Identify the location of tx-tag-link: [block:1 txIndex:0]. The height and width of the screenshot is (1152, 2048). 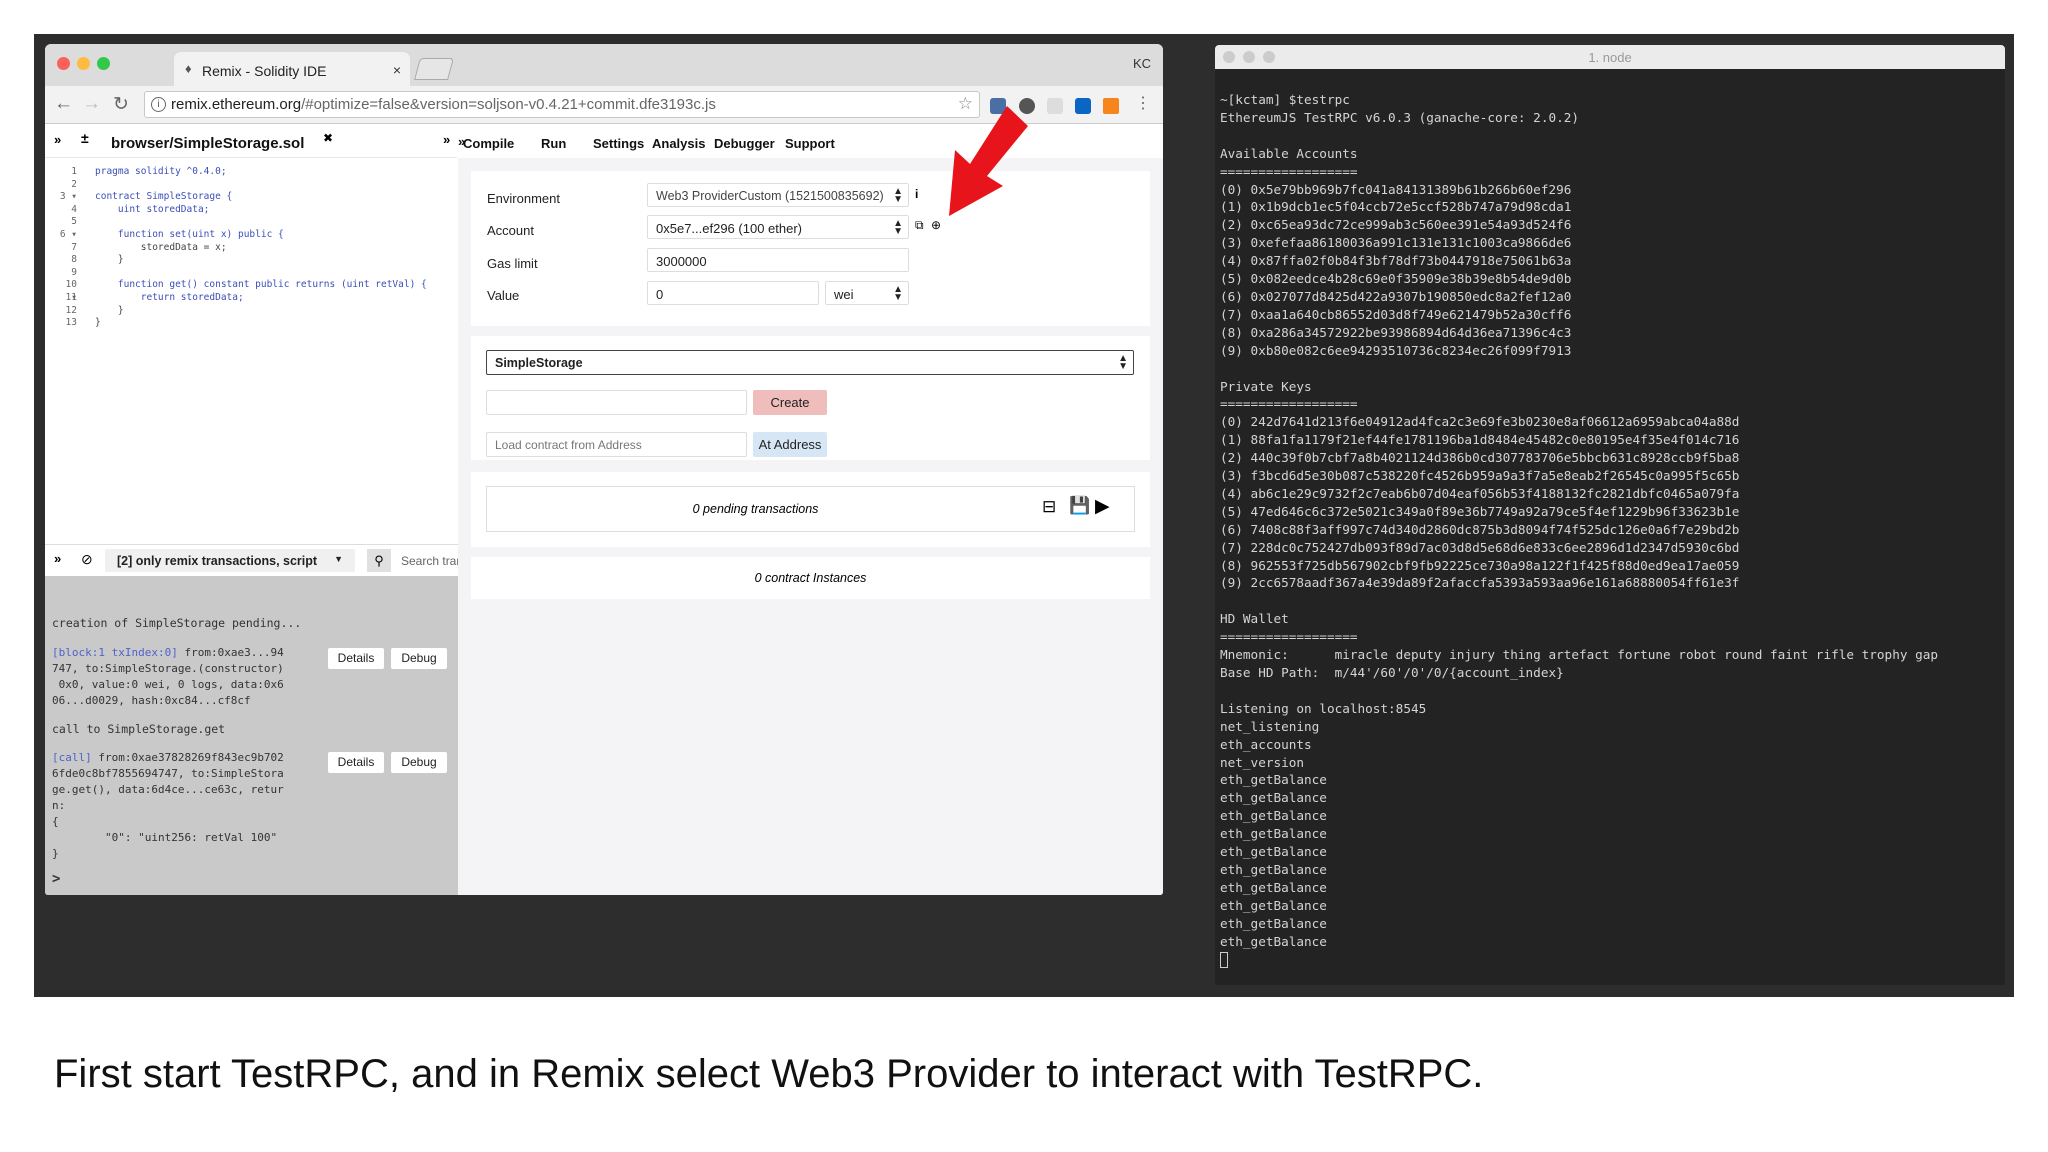
(115, 652).